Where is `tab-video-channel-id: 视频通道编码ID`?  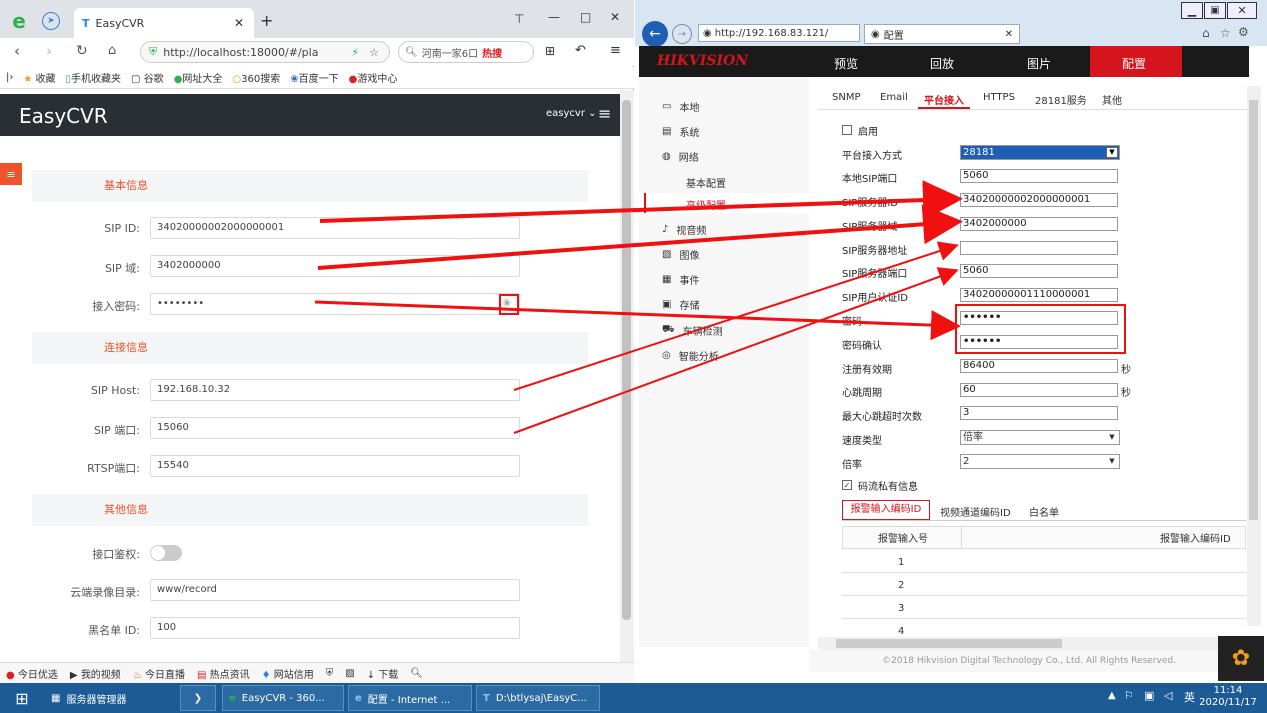 tab-video-channel-id: 视频通道编码ID is located at coordinates (975, 511).